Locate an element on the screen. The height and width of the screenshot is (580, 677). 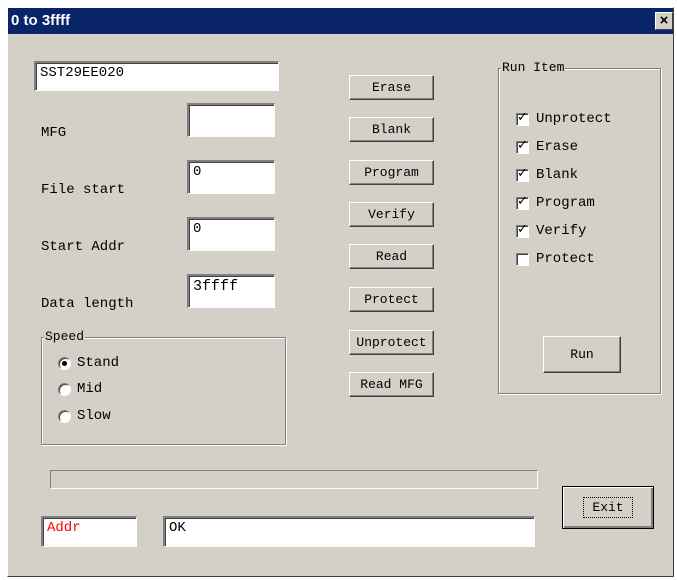
data-length-label: Data length is located at coordinates (87, 304).